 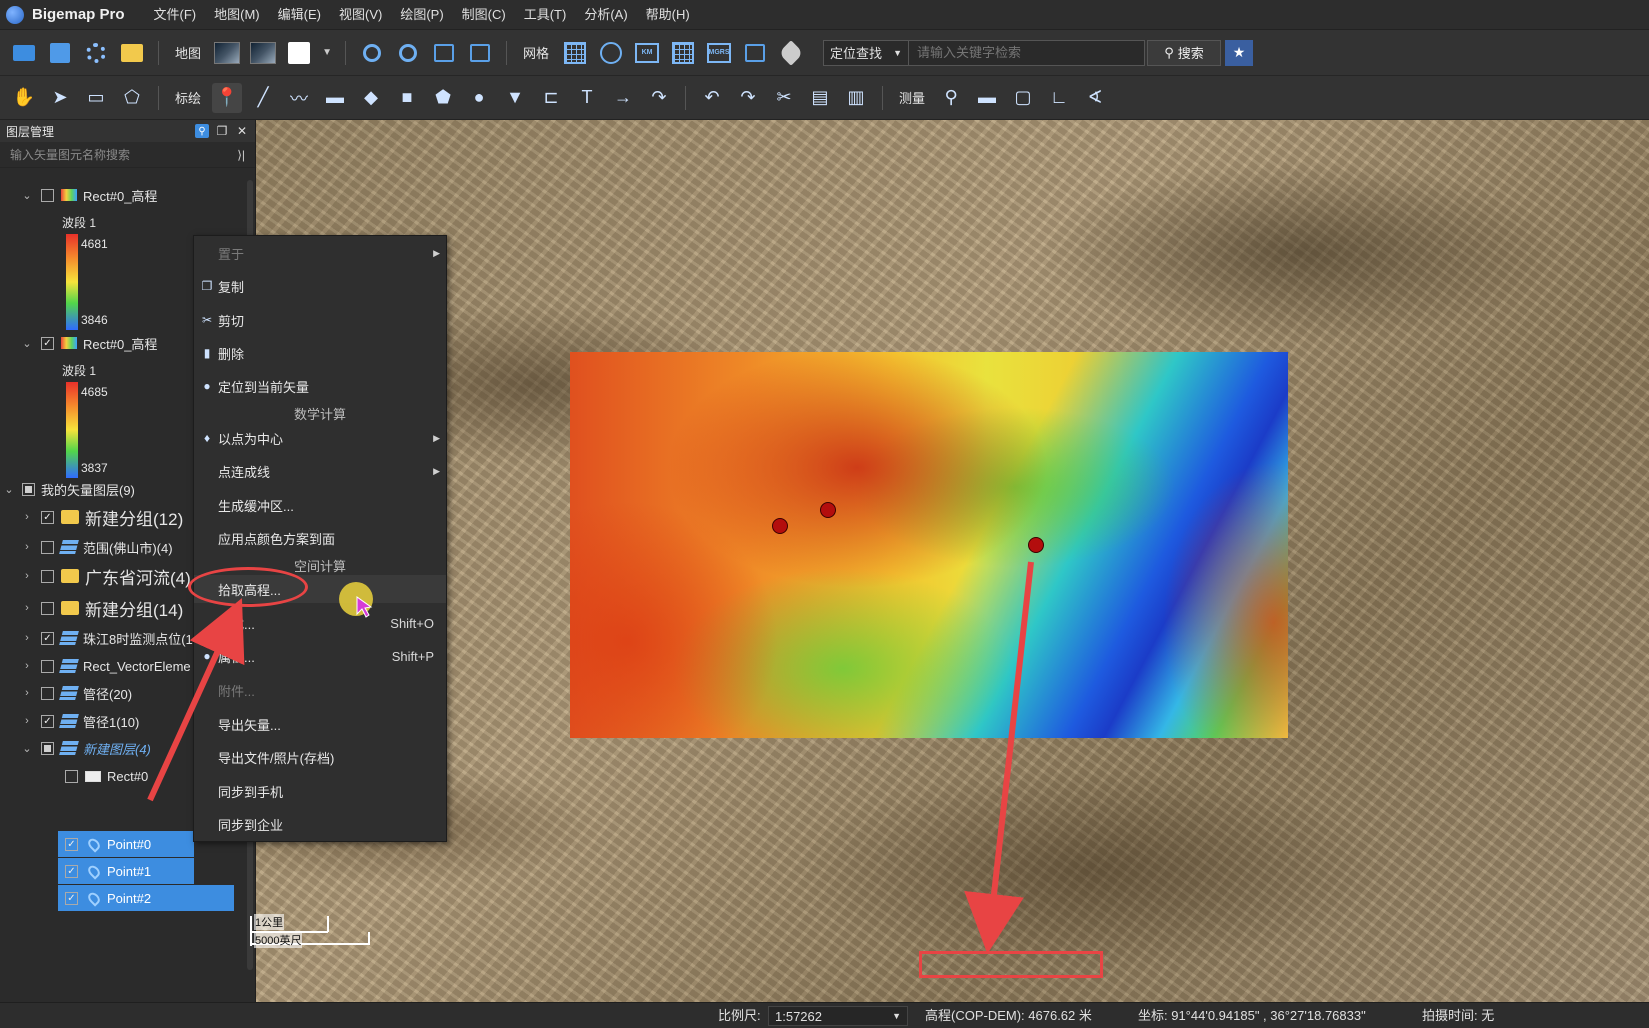 I want to click on tree-item-rect0: Rect#0, so click(x=103, y=776).